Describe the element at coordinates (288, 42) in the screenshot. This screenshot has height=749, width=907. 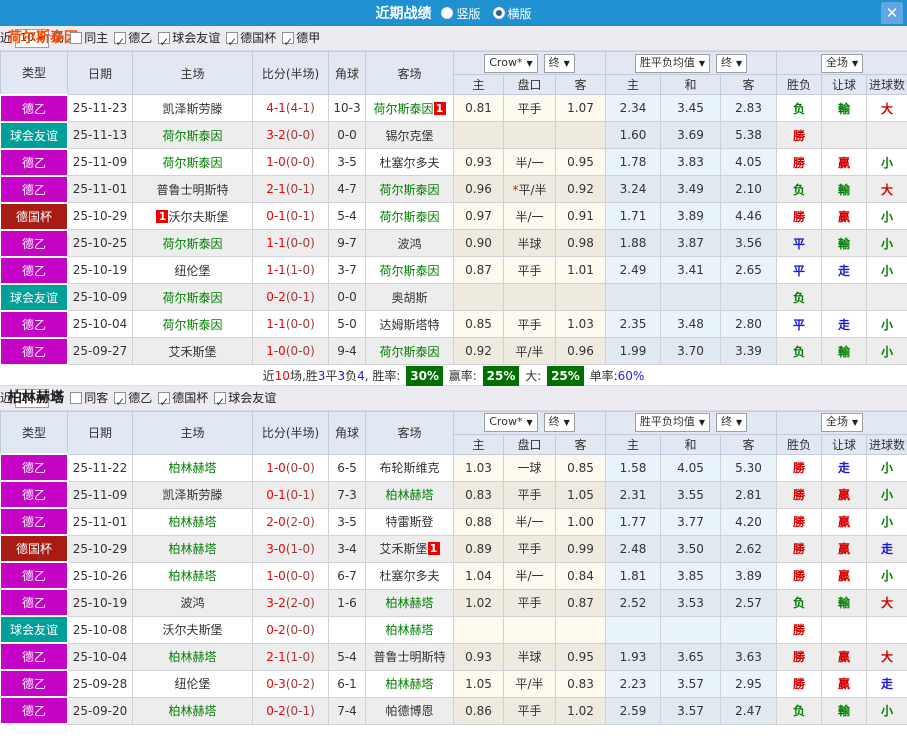
I see `league-filter-3-checkbox` at that location.